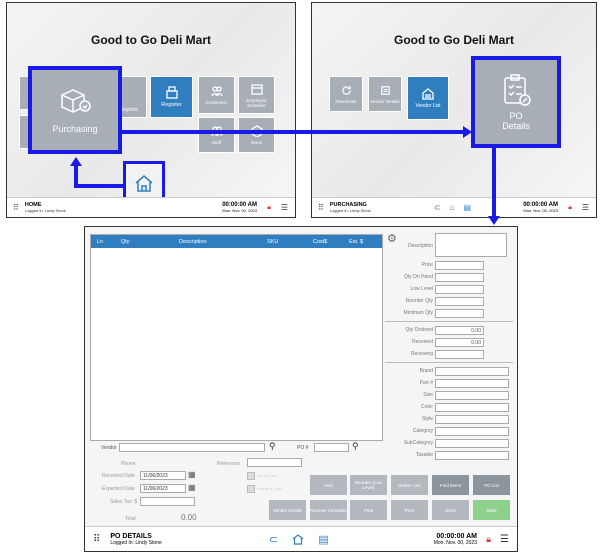  I want to click on received-date-input: 11/06/2023, so click(163, 475).